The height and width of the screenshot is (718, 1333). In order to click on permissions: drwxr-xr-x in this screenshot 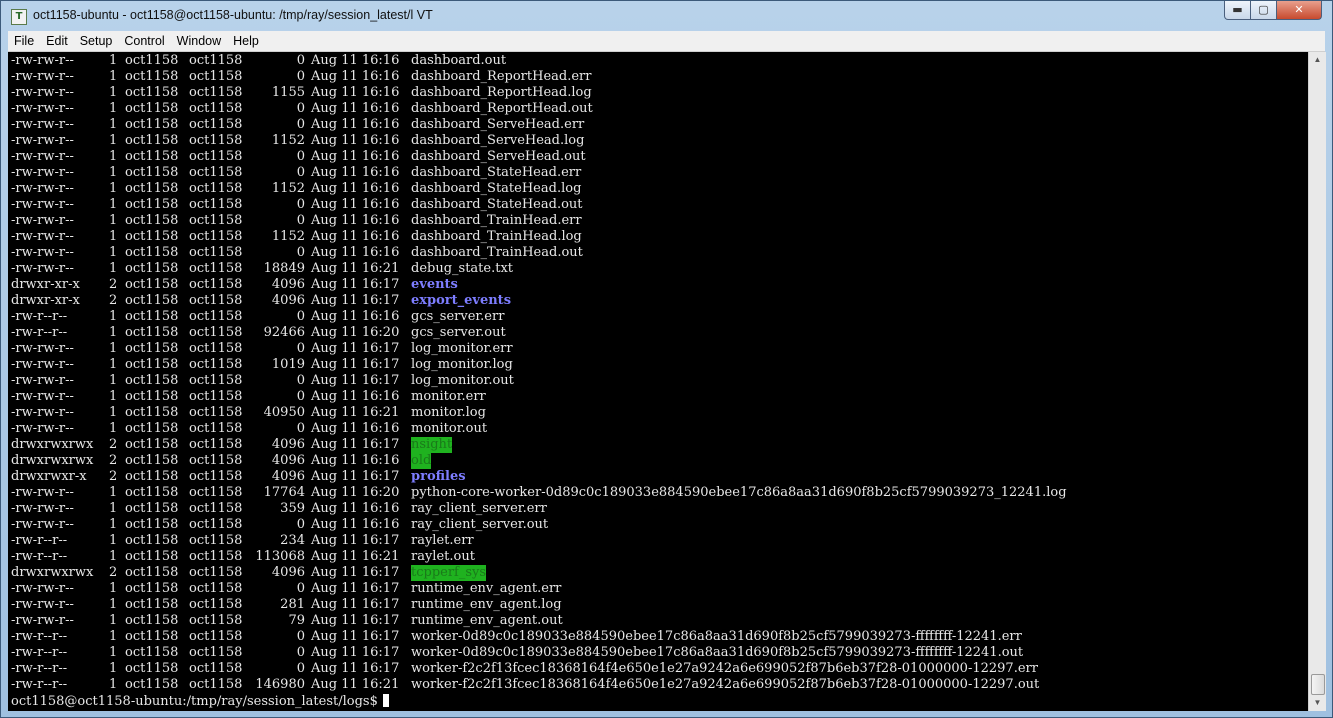, I will do `click(45, 284)`.